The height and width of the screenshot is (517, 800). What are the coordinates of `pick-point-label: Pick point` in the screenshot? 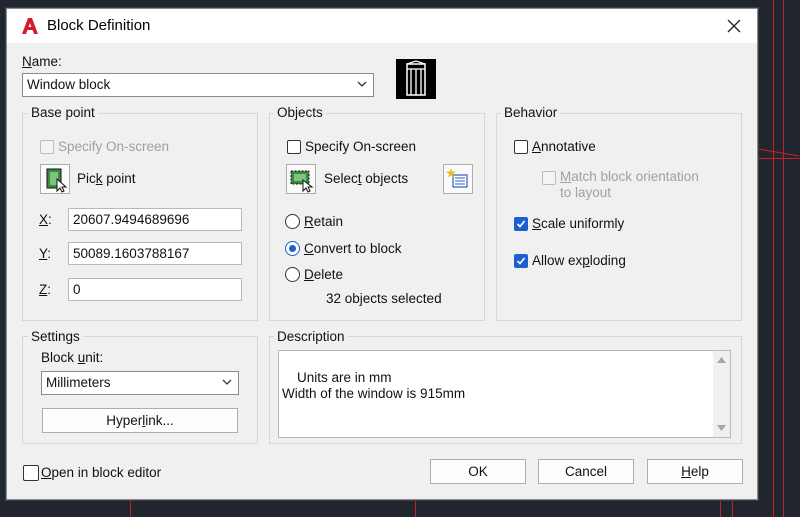 It's located at (106, 178).